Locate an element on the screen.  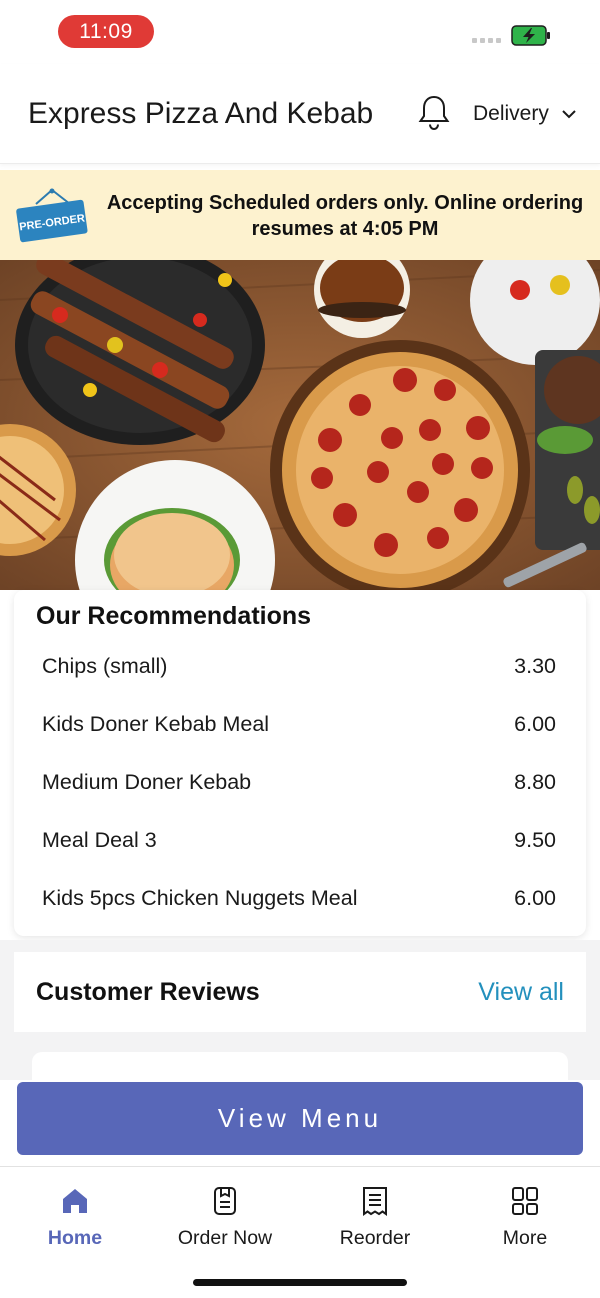
view-all-reviews-link: View all is located at coordinates (521, 992).